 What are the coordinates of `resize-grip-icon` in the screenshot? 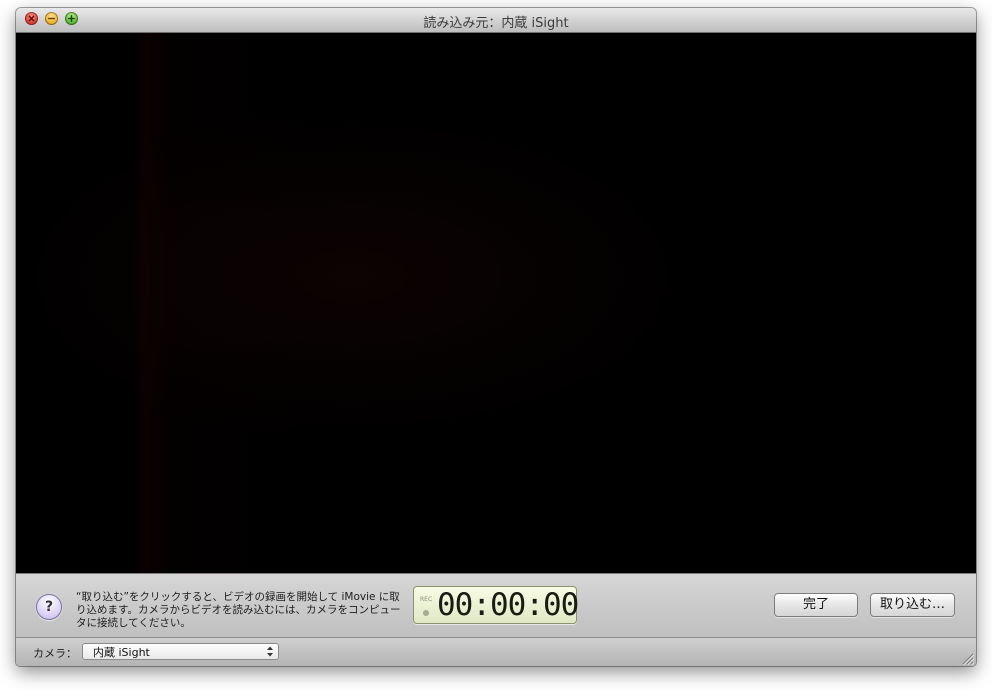 It's located at (967, 658).